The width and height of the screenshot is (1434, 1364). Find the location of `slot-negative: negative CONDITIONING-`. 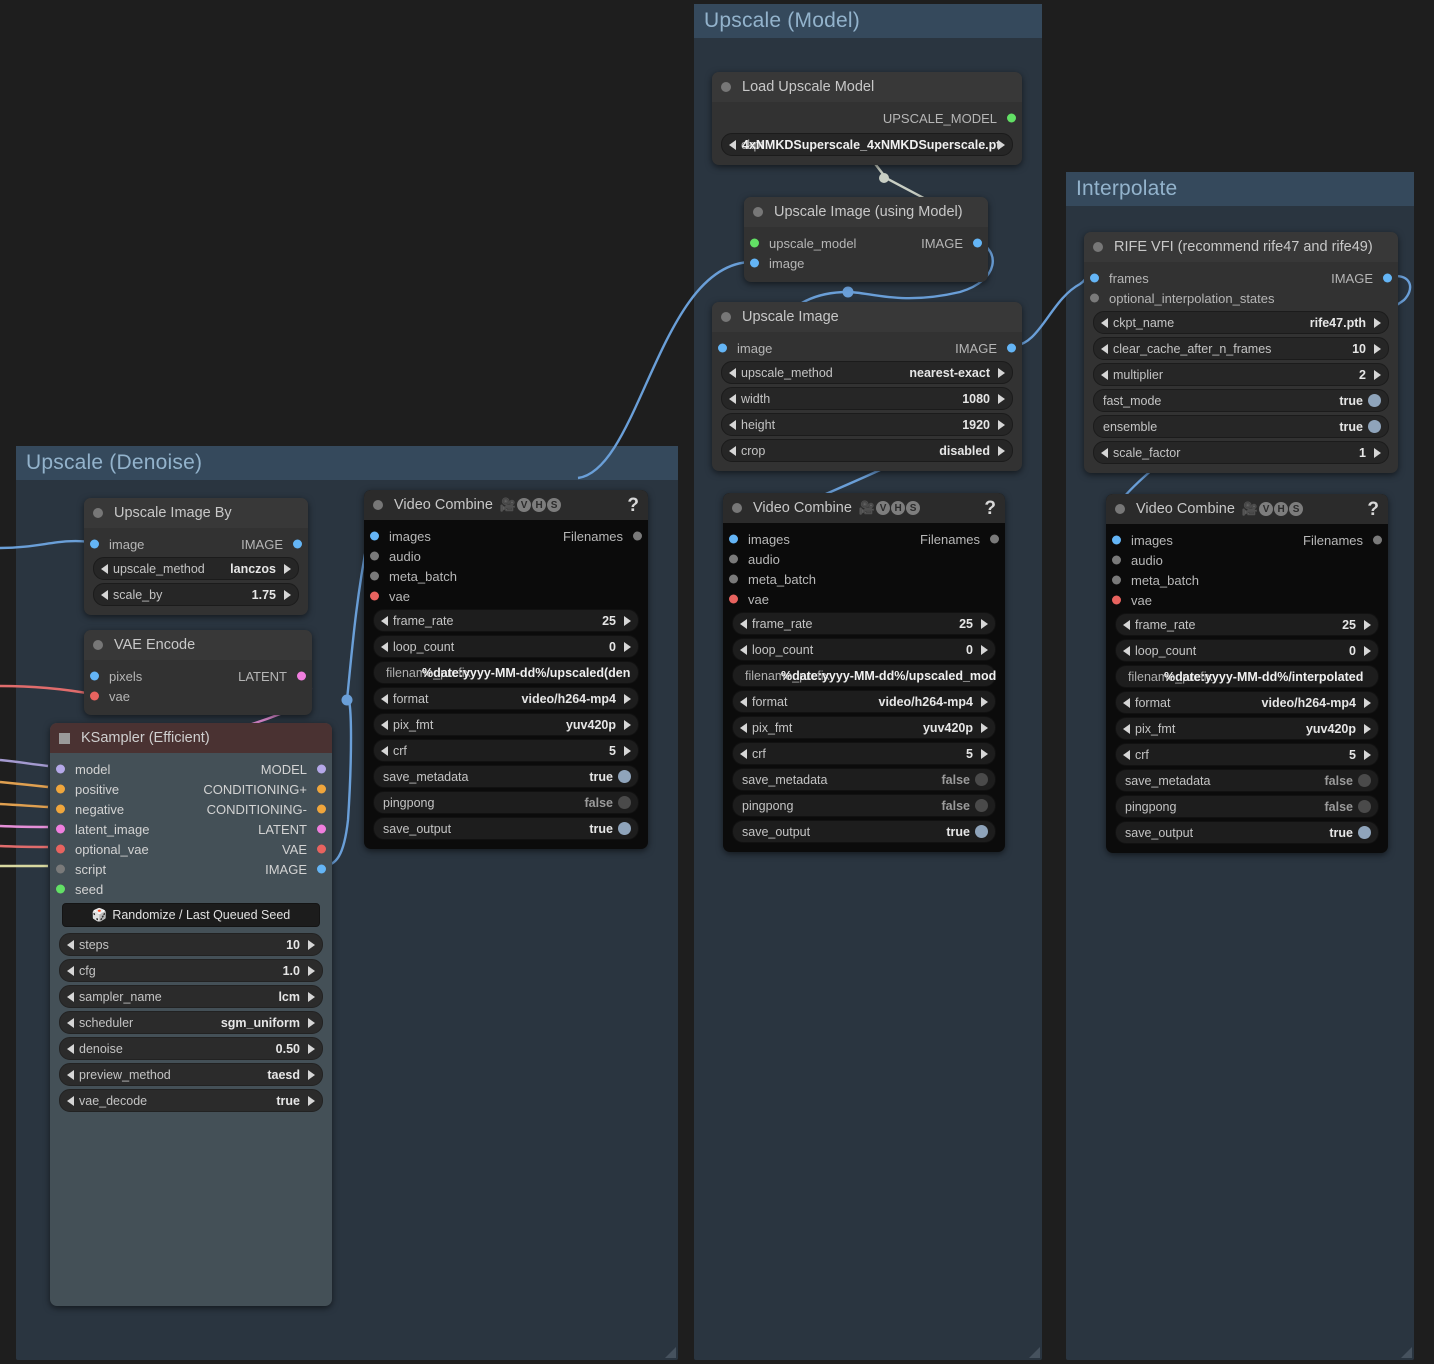

slot-negative: negative CONDITIONING- is located at coordinates (191, 809).